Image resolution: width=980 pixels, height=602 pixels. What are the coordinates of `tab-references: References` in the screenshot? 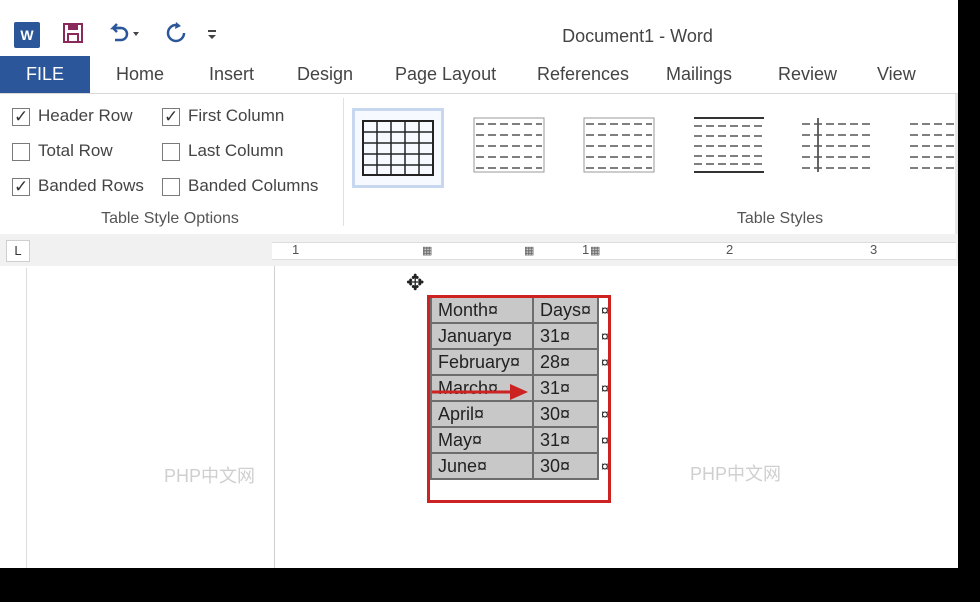 It's located at (583, 74).